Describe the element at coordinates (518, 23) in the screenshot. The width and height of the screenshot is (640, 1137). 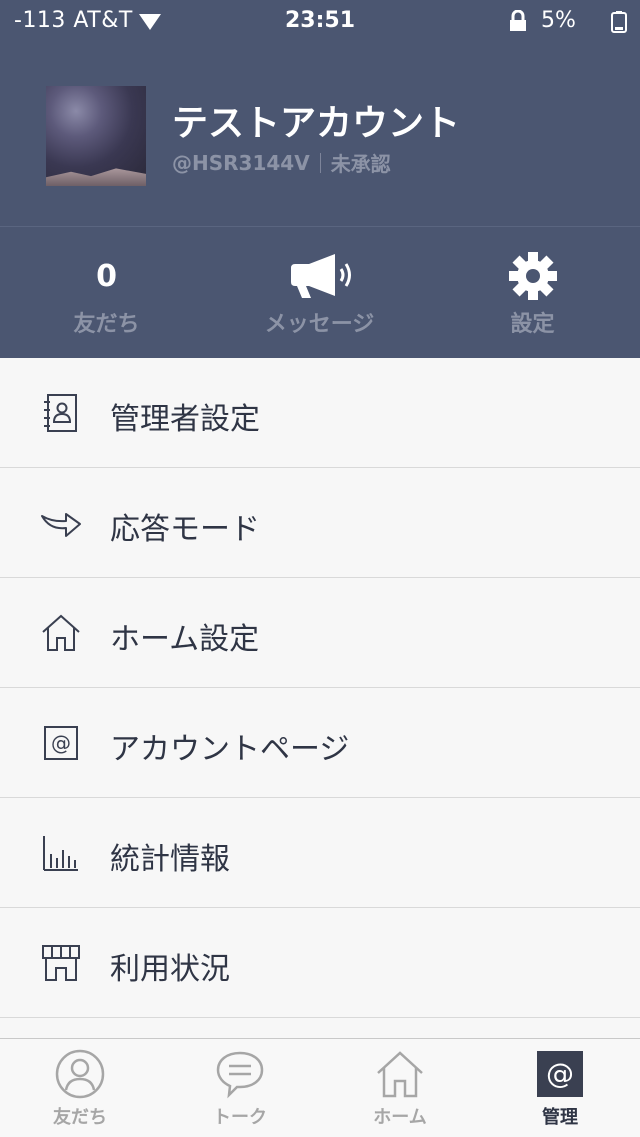
I see `lock-icon` at that location.